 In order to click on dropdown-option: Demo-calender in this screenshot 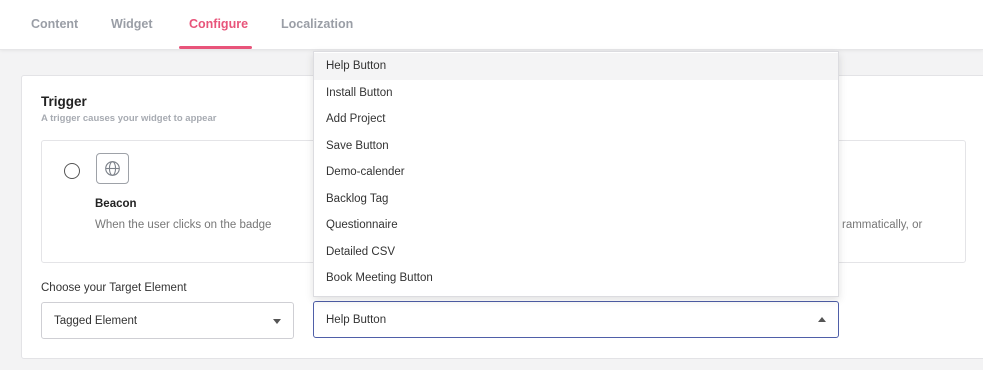, I will do `click(576, 172)`.